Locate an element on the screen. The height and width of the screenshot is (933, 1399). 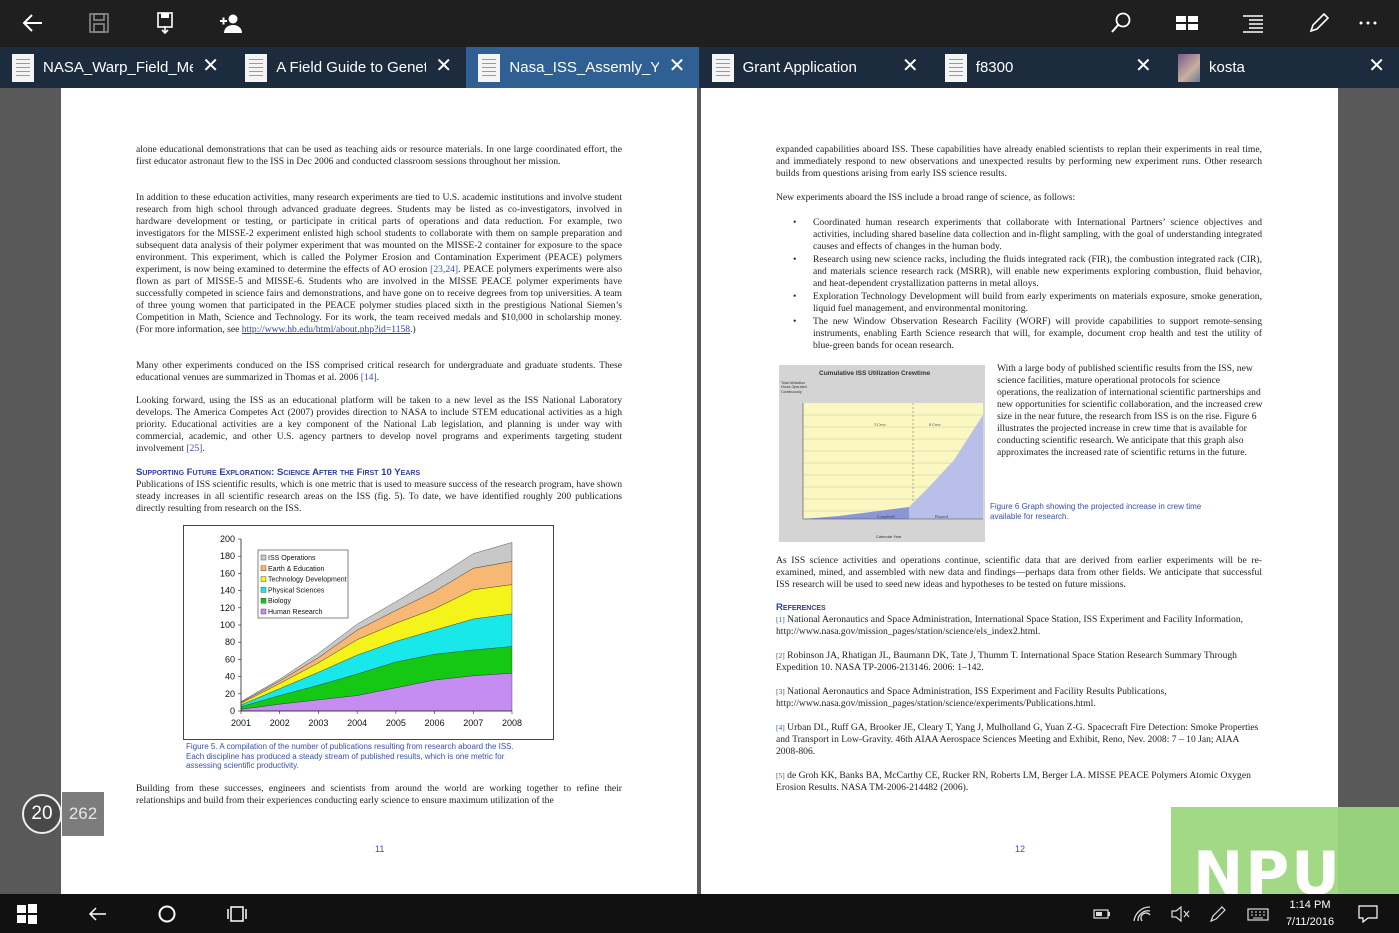
share-user-button is located at coordinates (231, 23).